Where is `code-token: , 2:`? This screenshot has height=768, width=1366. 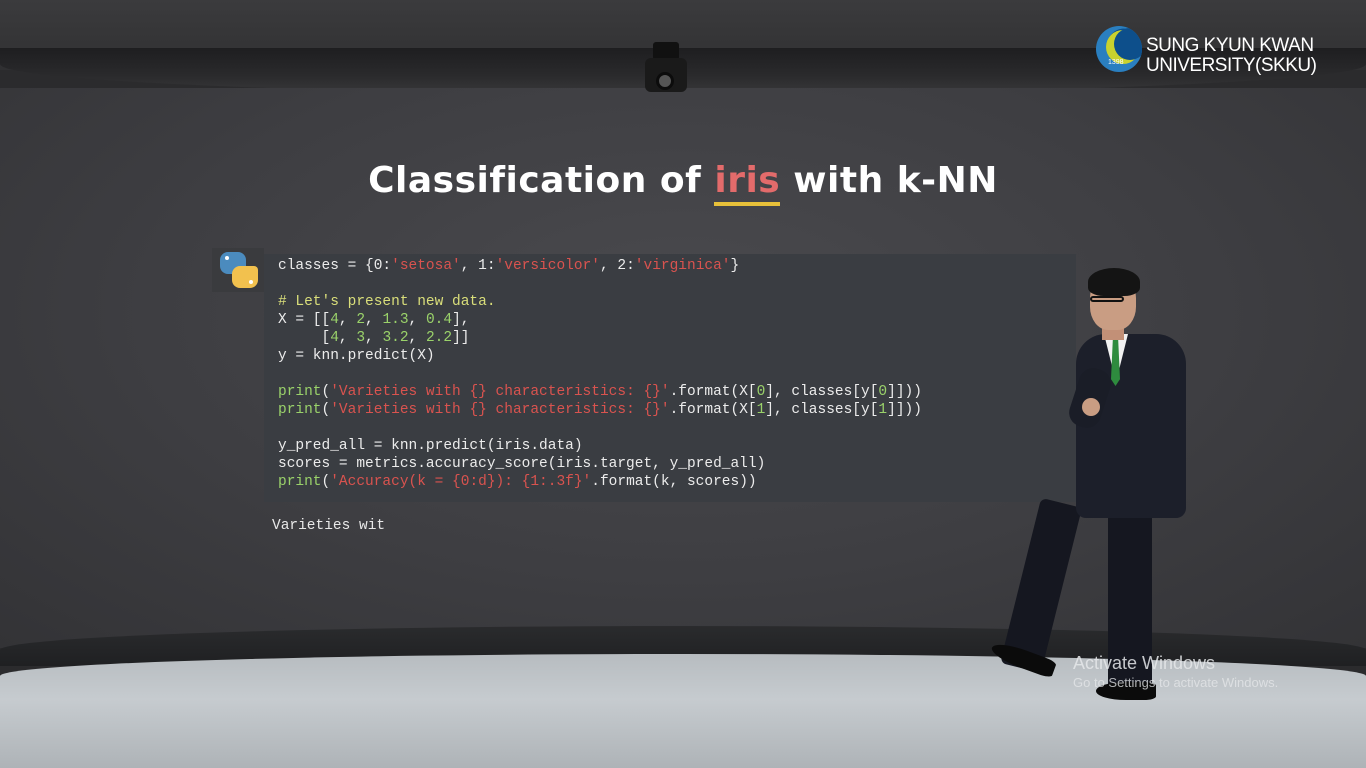
code-token: , 2: is located at coordinates (617, 266).